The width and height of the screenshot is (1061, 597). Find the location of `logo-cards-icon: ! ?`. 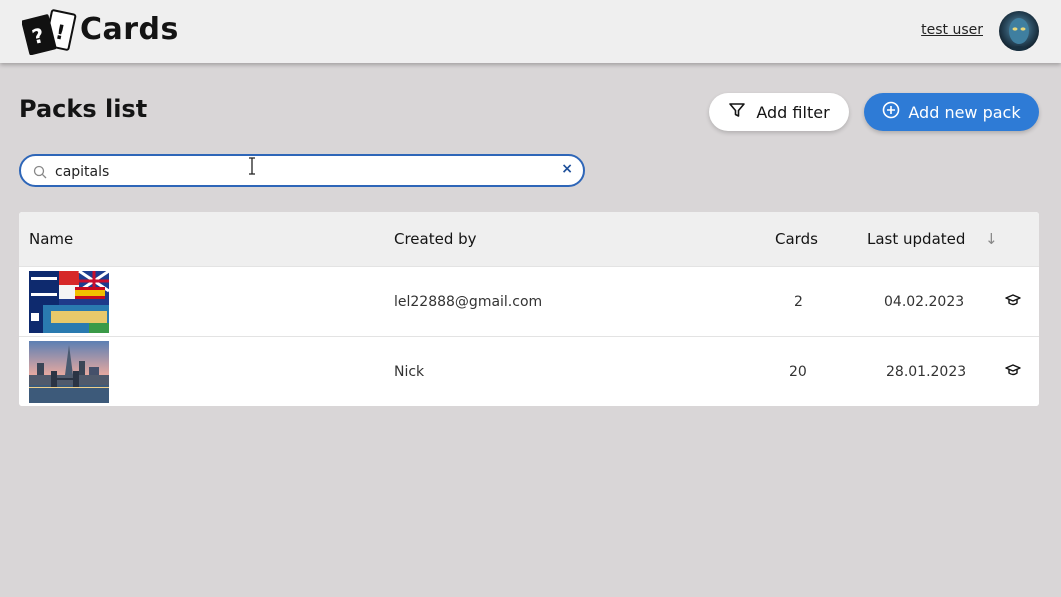

logo-cards-icon: ! ? is located at coordinates (49, 32).